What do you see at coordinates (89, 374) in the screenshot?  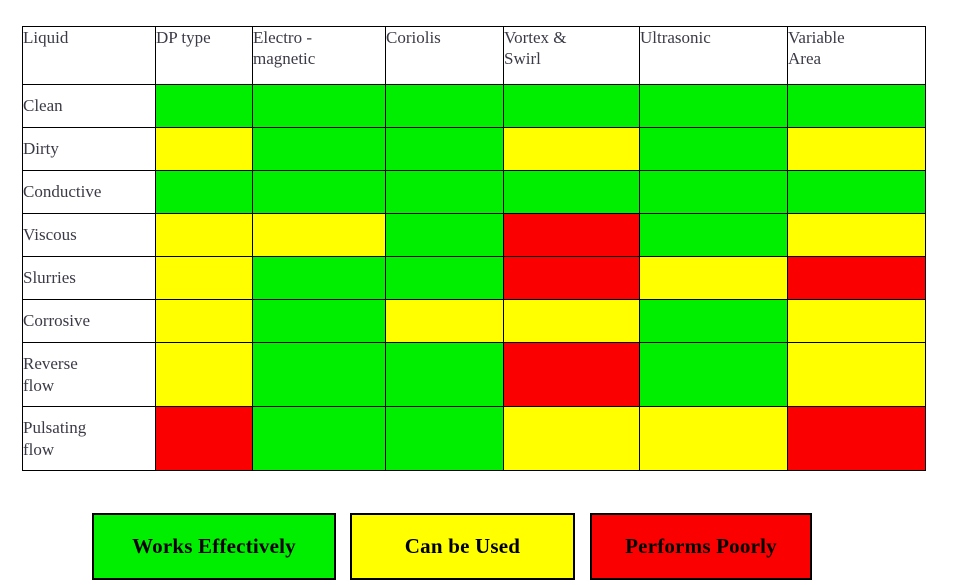 I see `row-header-reverse-flow: Reverse flow` at bounding box center [89, 374].